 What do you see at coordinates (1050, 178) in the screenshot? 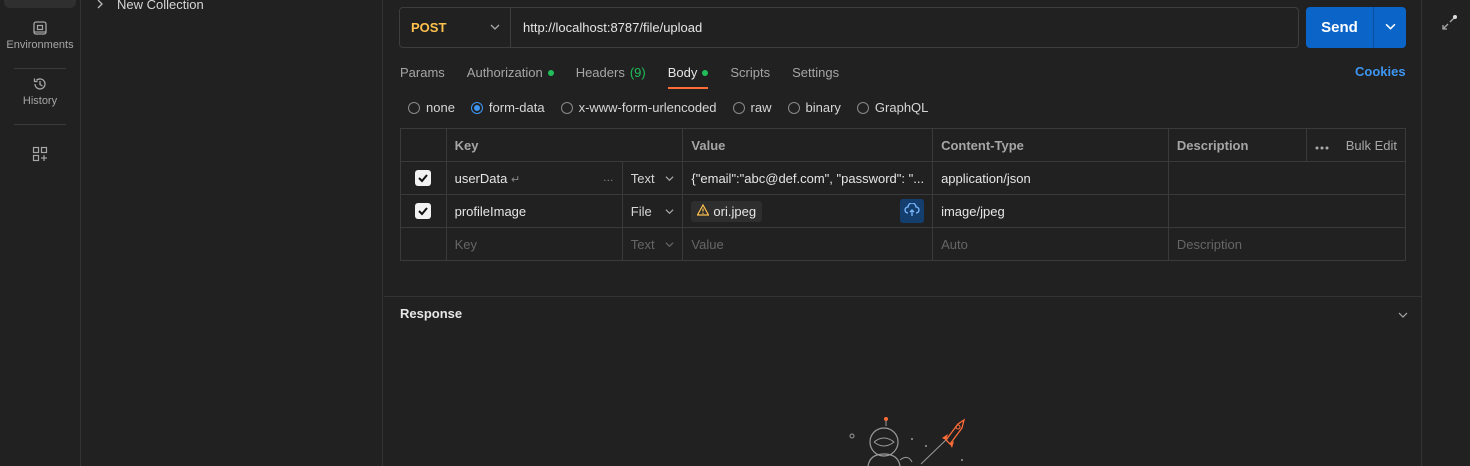
I see `content-type-cell: application/json` at bounding box center [1050, 178].